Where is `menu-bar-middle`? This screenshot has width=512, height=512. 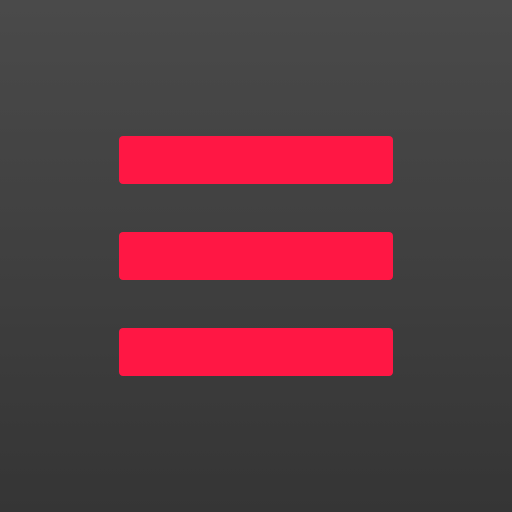 menu-bar-middle is located at coordinates (256, 256).